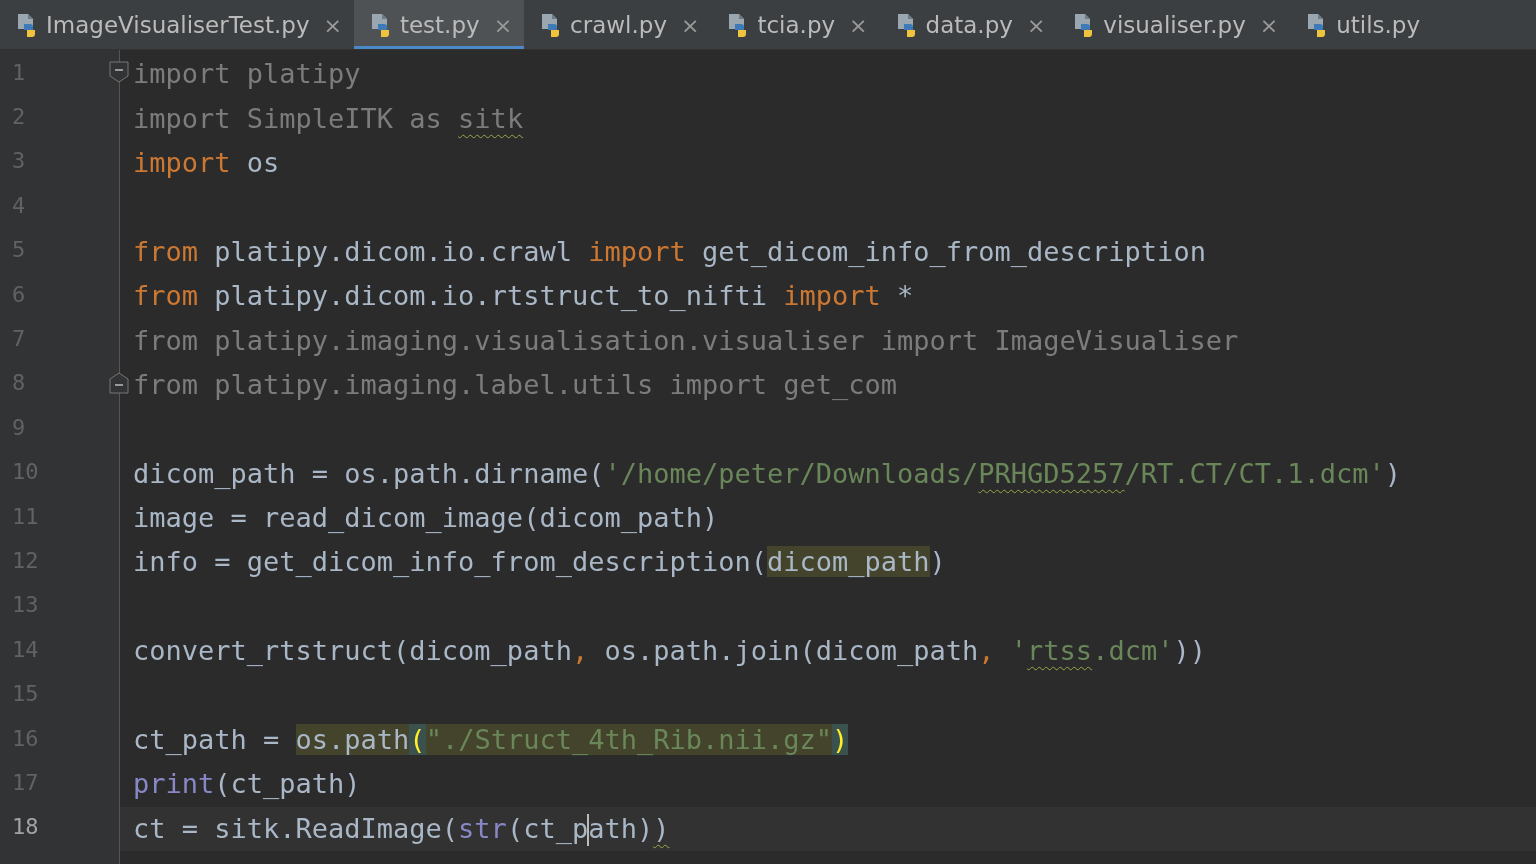 Image resolution: width=1536 pixels, height=864 pixels. What do you see at coordinates (395, 828) in the screenshot?
I see `code-line: ct = sitk.ReadImage(str(ct_path))` at bounding box center [395, 828].